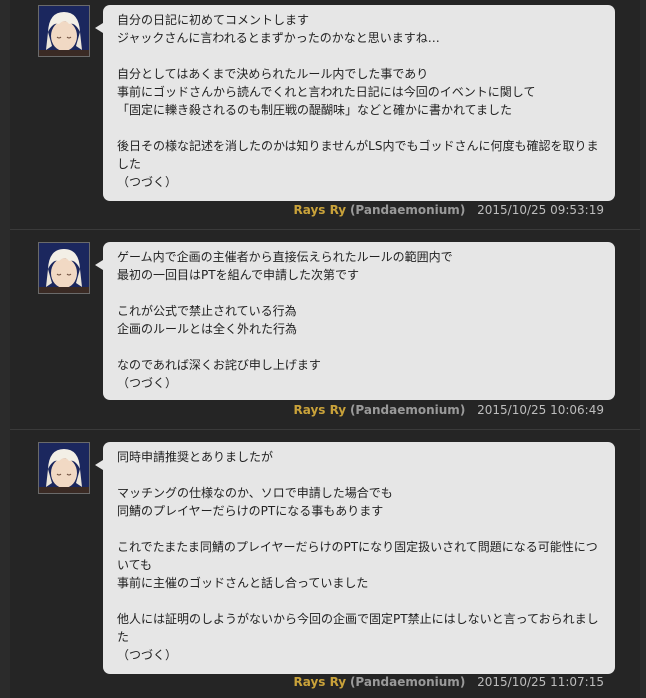 The image size is (646, 698). I want to click on timestamp: 2015/10/25 09:53:19, so click(540, 210).